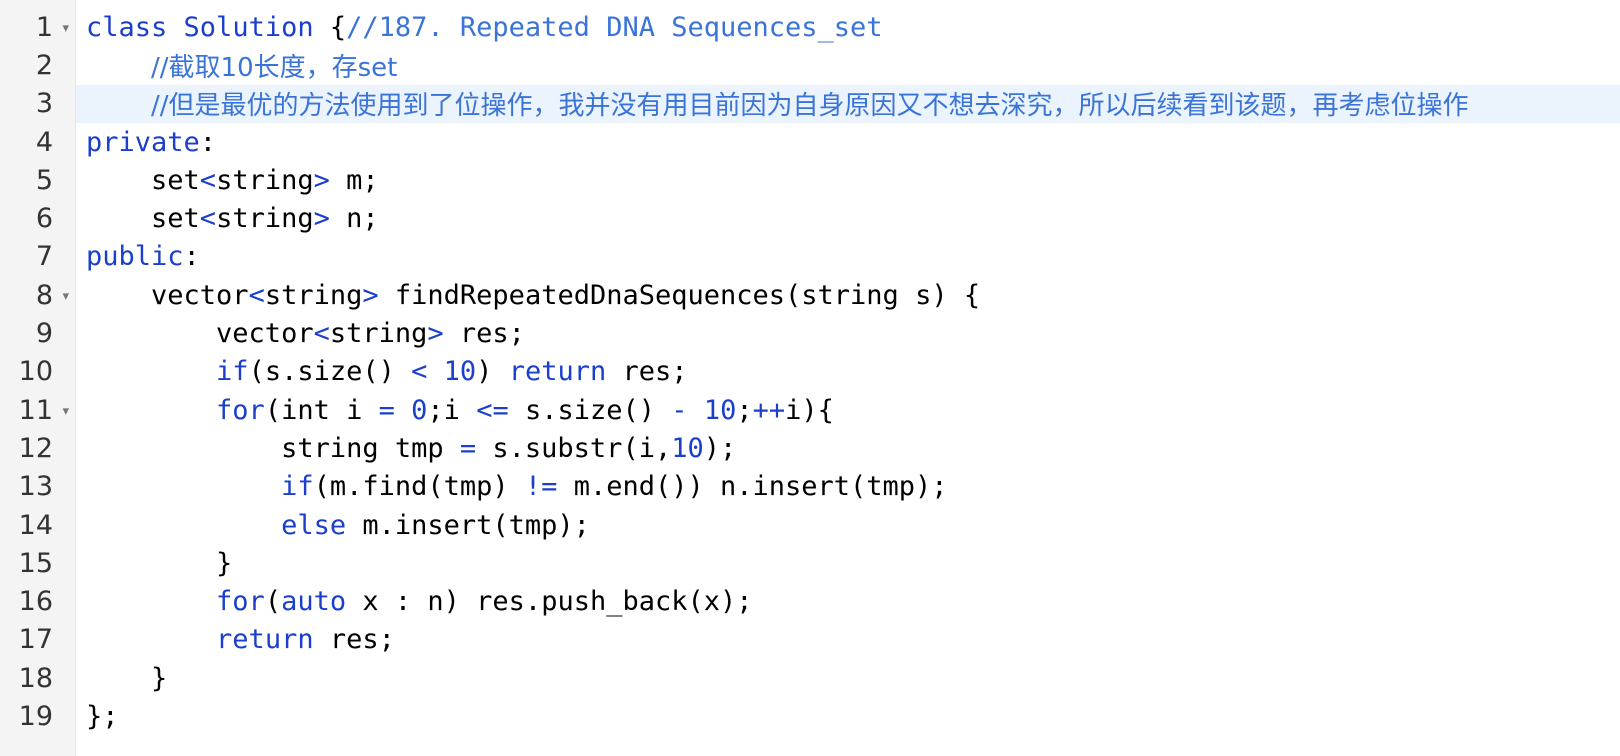  I want to click on code-line: for (int i = 0 ;i <= s.size() - 10; ++ i){, so click(848, 410).